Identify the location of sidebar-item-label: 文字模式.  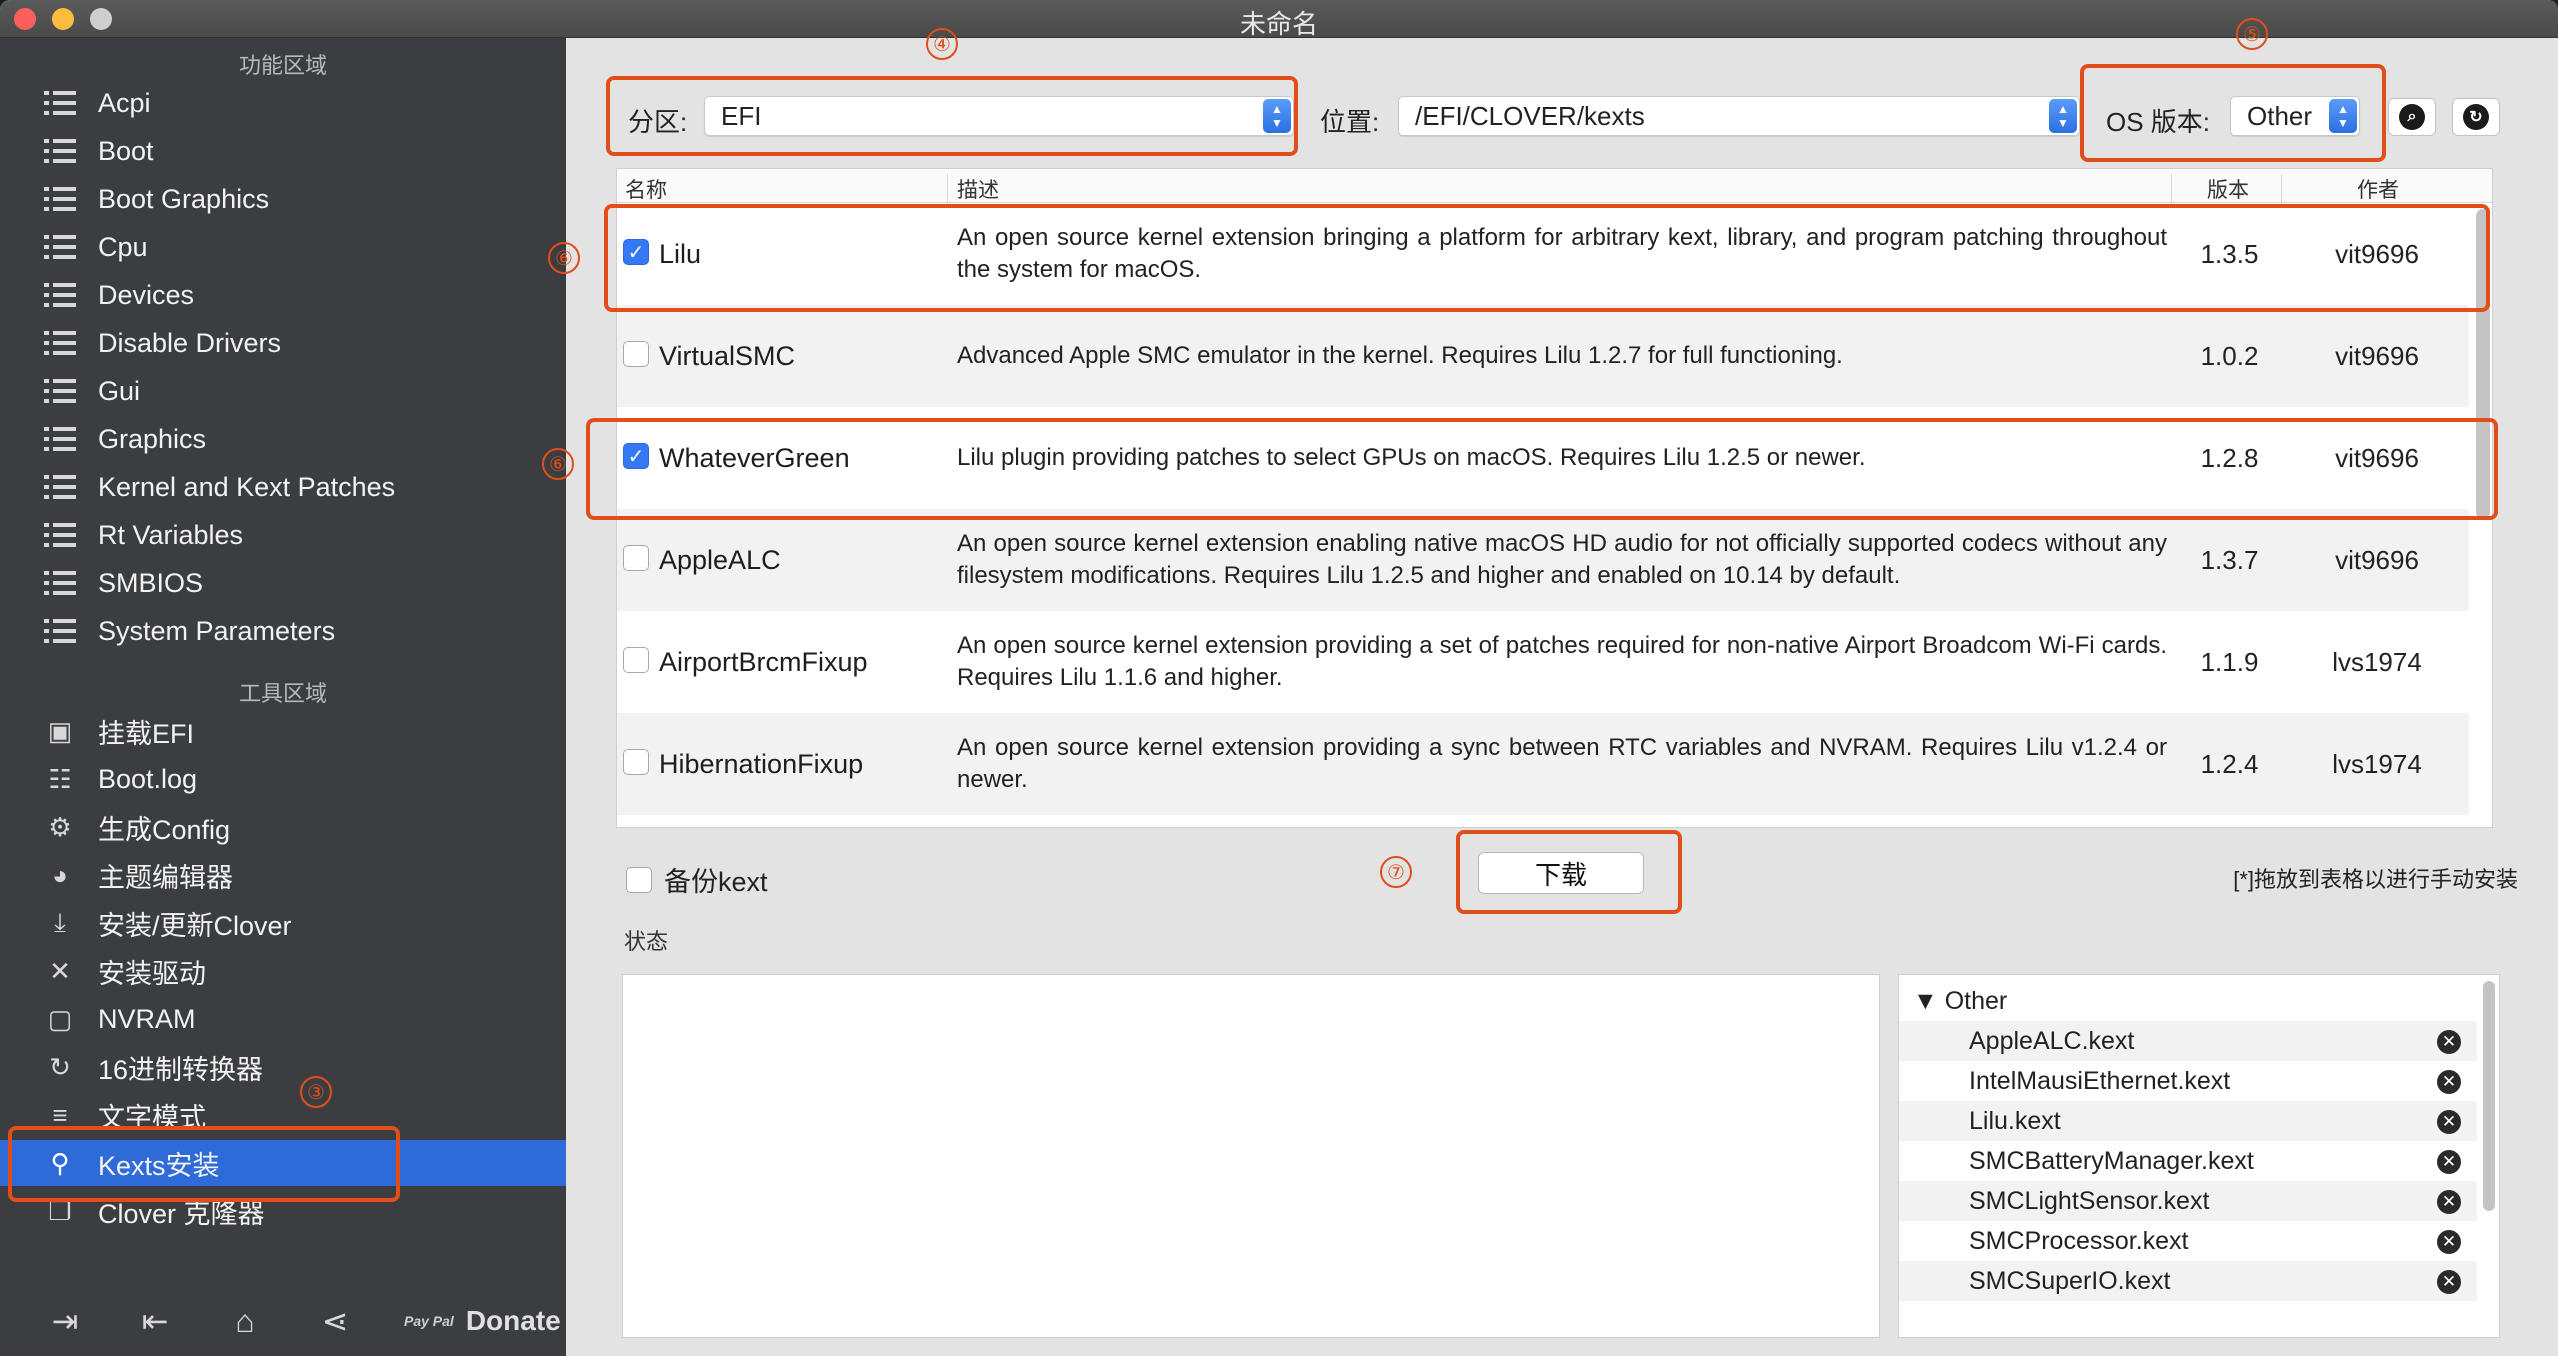
(152, 1117).